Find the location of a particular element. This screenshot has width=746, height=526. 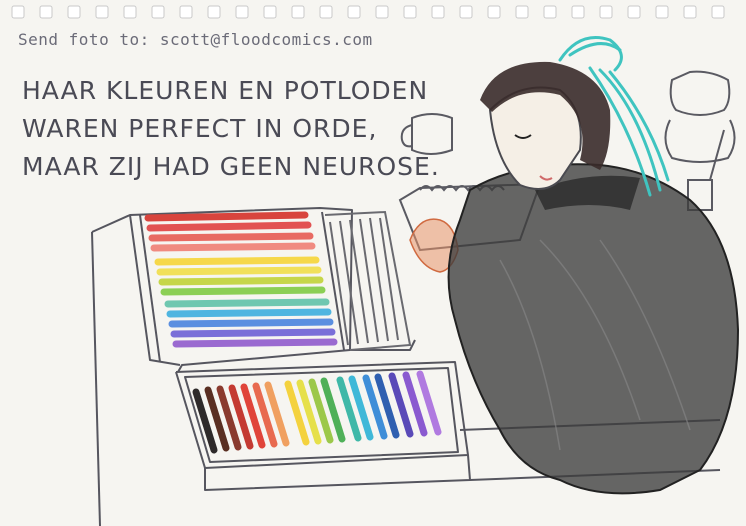

caption-line-2: WAREN PERFECT IN ORDE, is located at coordinates (200, 128).